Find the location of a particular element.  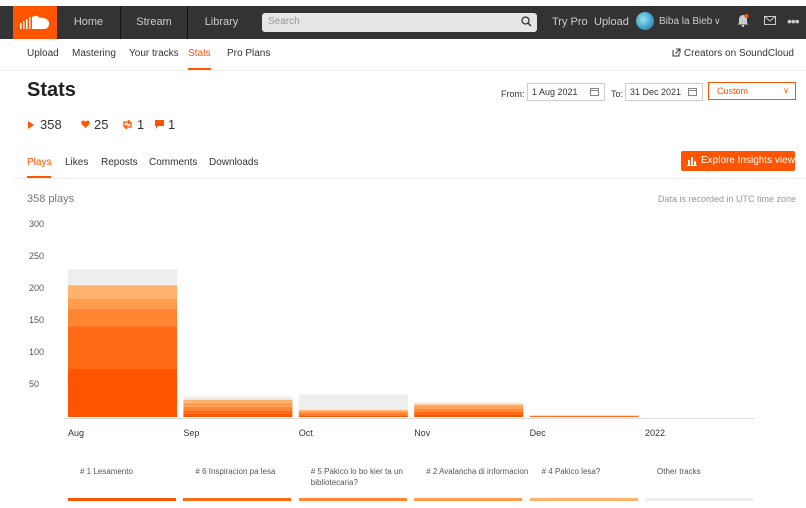

x-axis-line is located at coordinates (409, 418).